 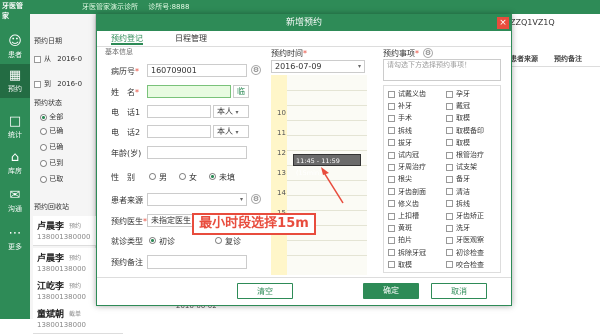 What do you see at coordinates (465, 216) in the screenshot?
I see `item-checkbox: 牙齿矫正` at bounding box center [465, 216].